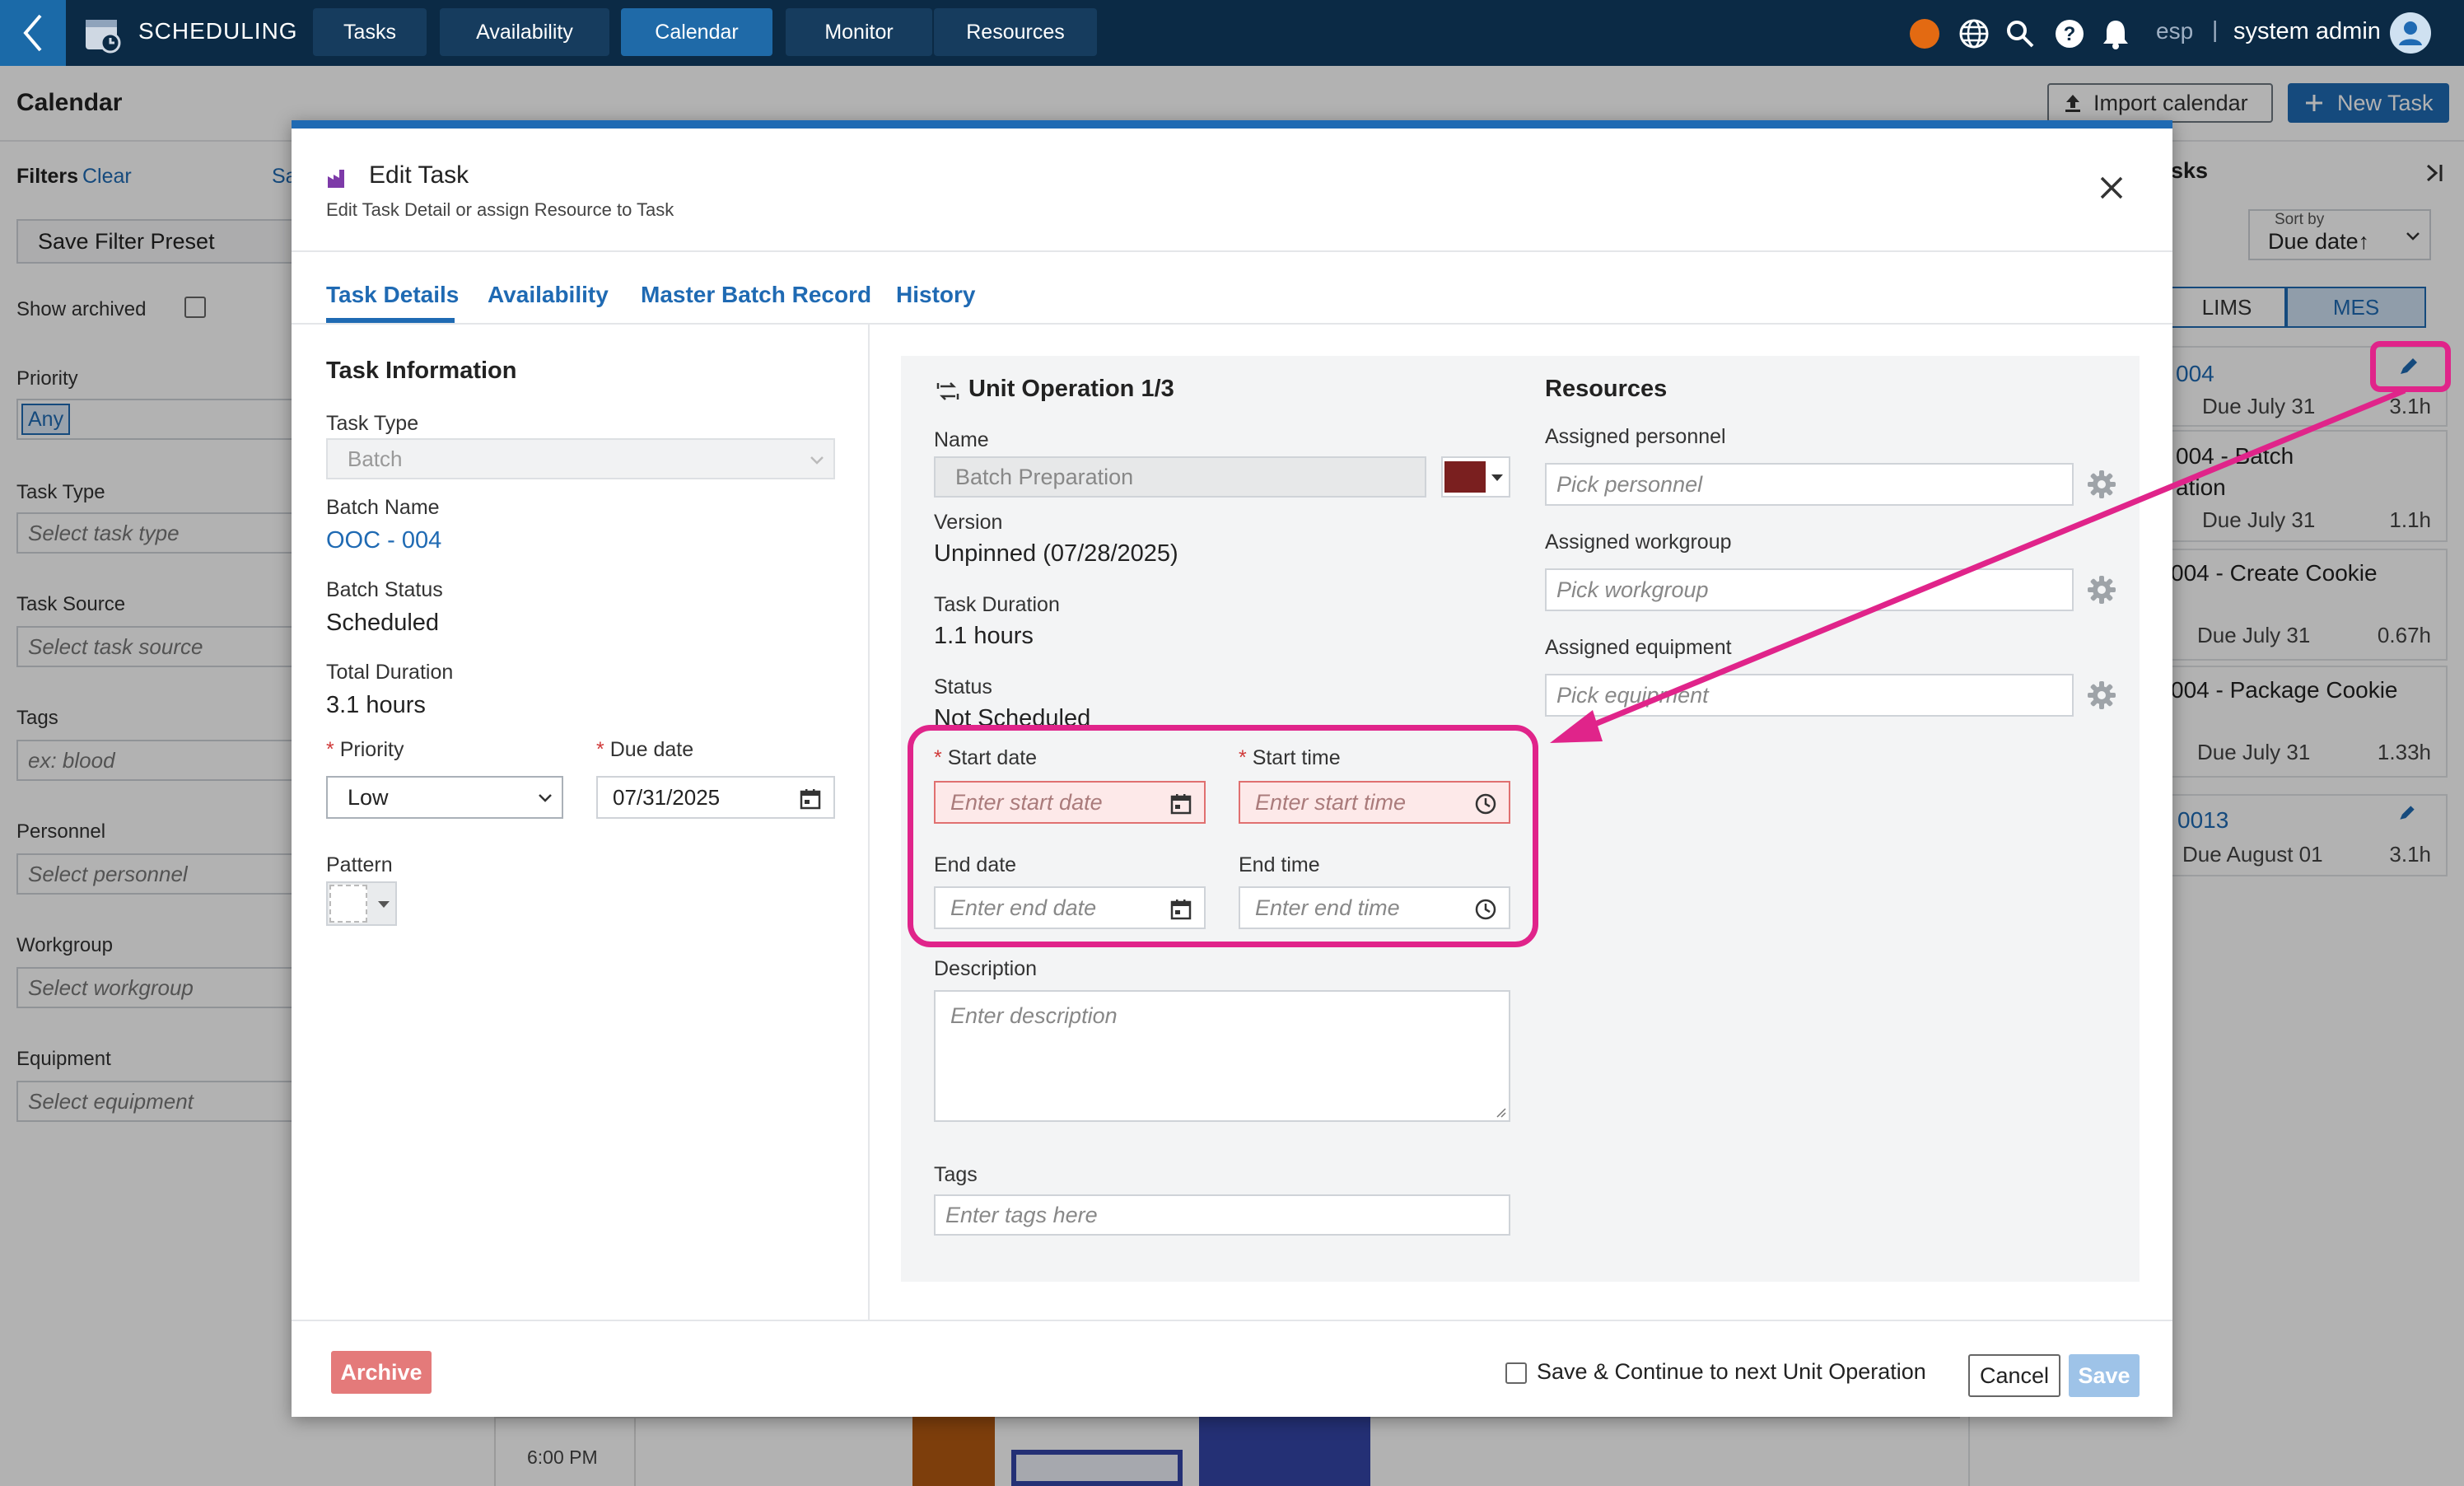  I want to click on annotation-arrow, so click(1978, 565).